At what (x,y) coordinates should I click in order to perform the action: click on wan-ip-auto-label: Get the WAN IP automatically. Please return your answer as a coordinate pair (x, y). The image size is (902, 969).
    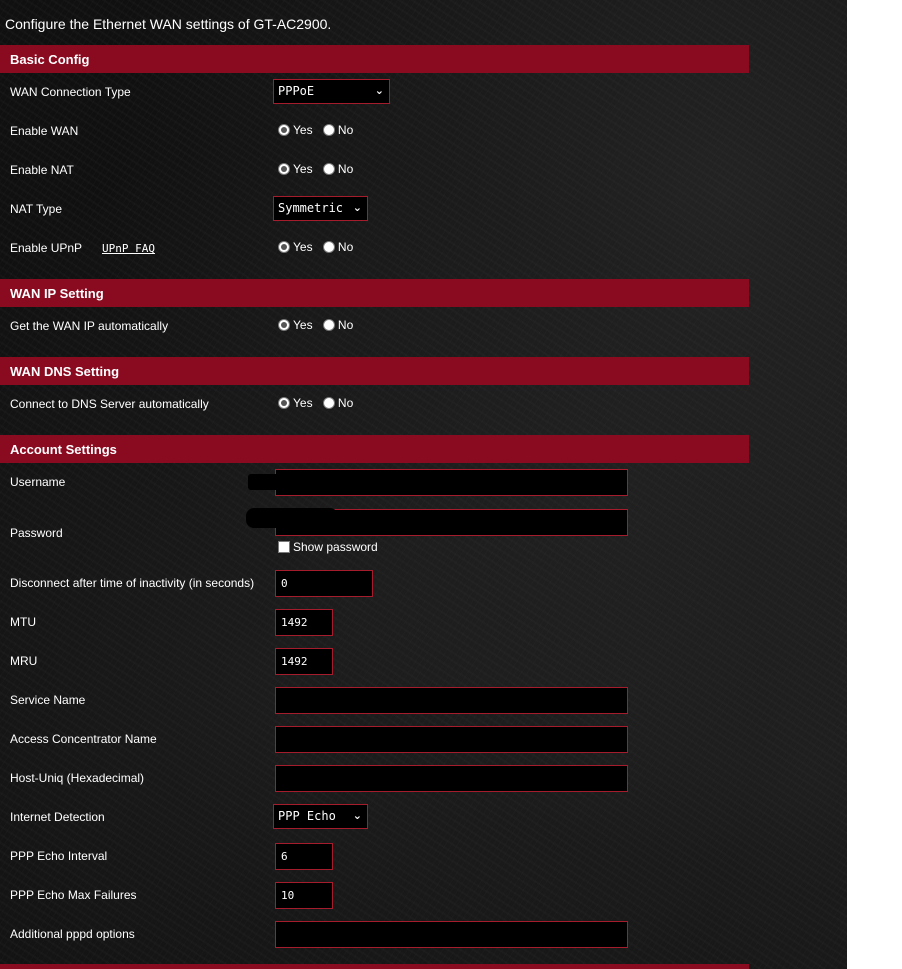
    Looking at the image, I should click on (89, 326).